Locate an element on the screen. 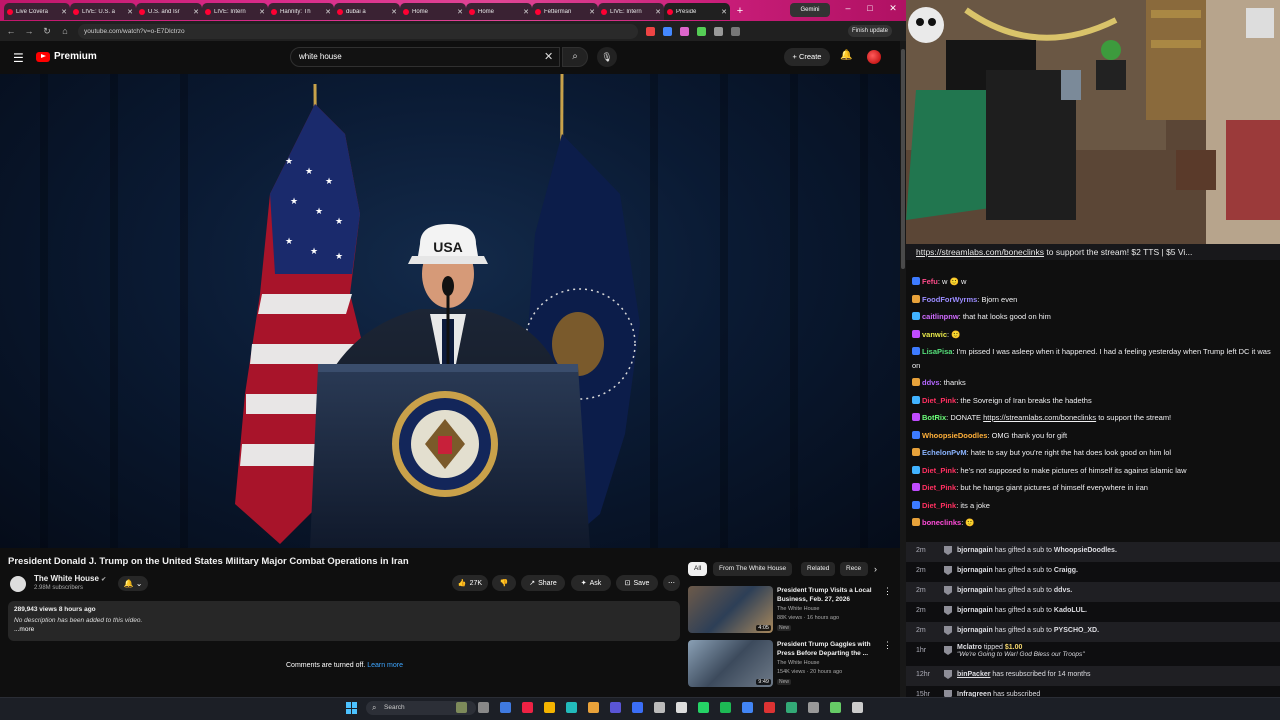  chat-username: EchelonPvM is located at coordinates (944, 452).